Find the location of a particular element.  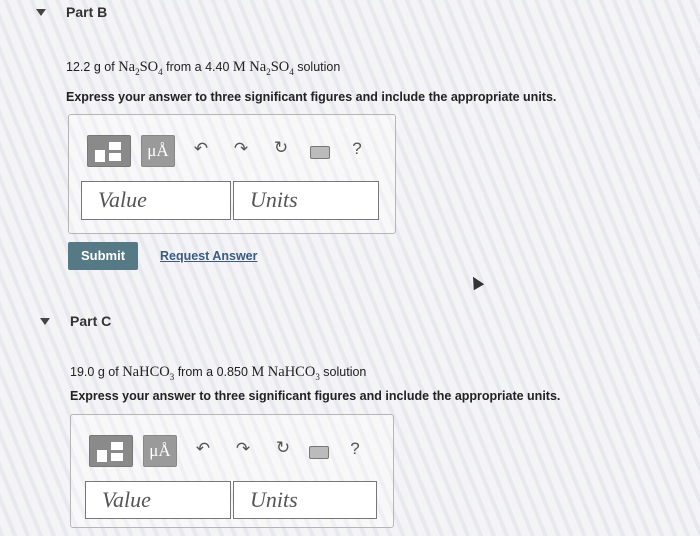

templates-button is located at coordinates (109, 151).